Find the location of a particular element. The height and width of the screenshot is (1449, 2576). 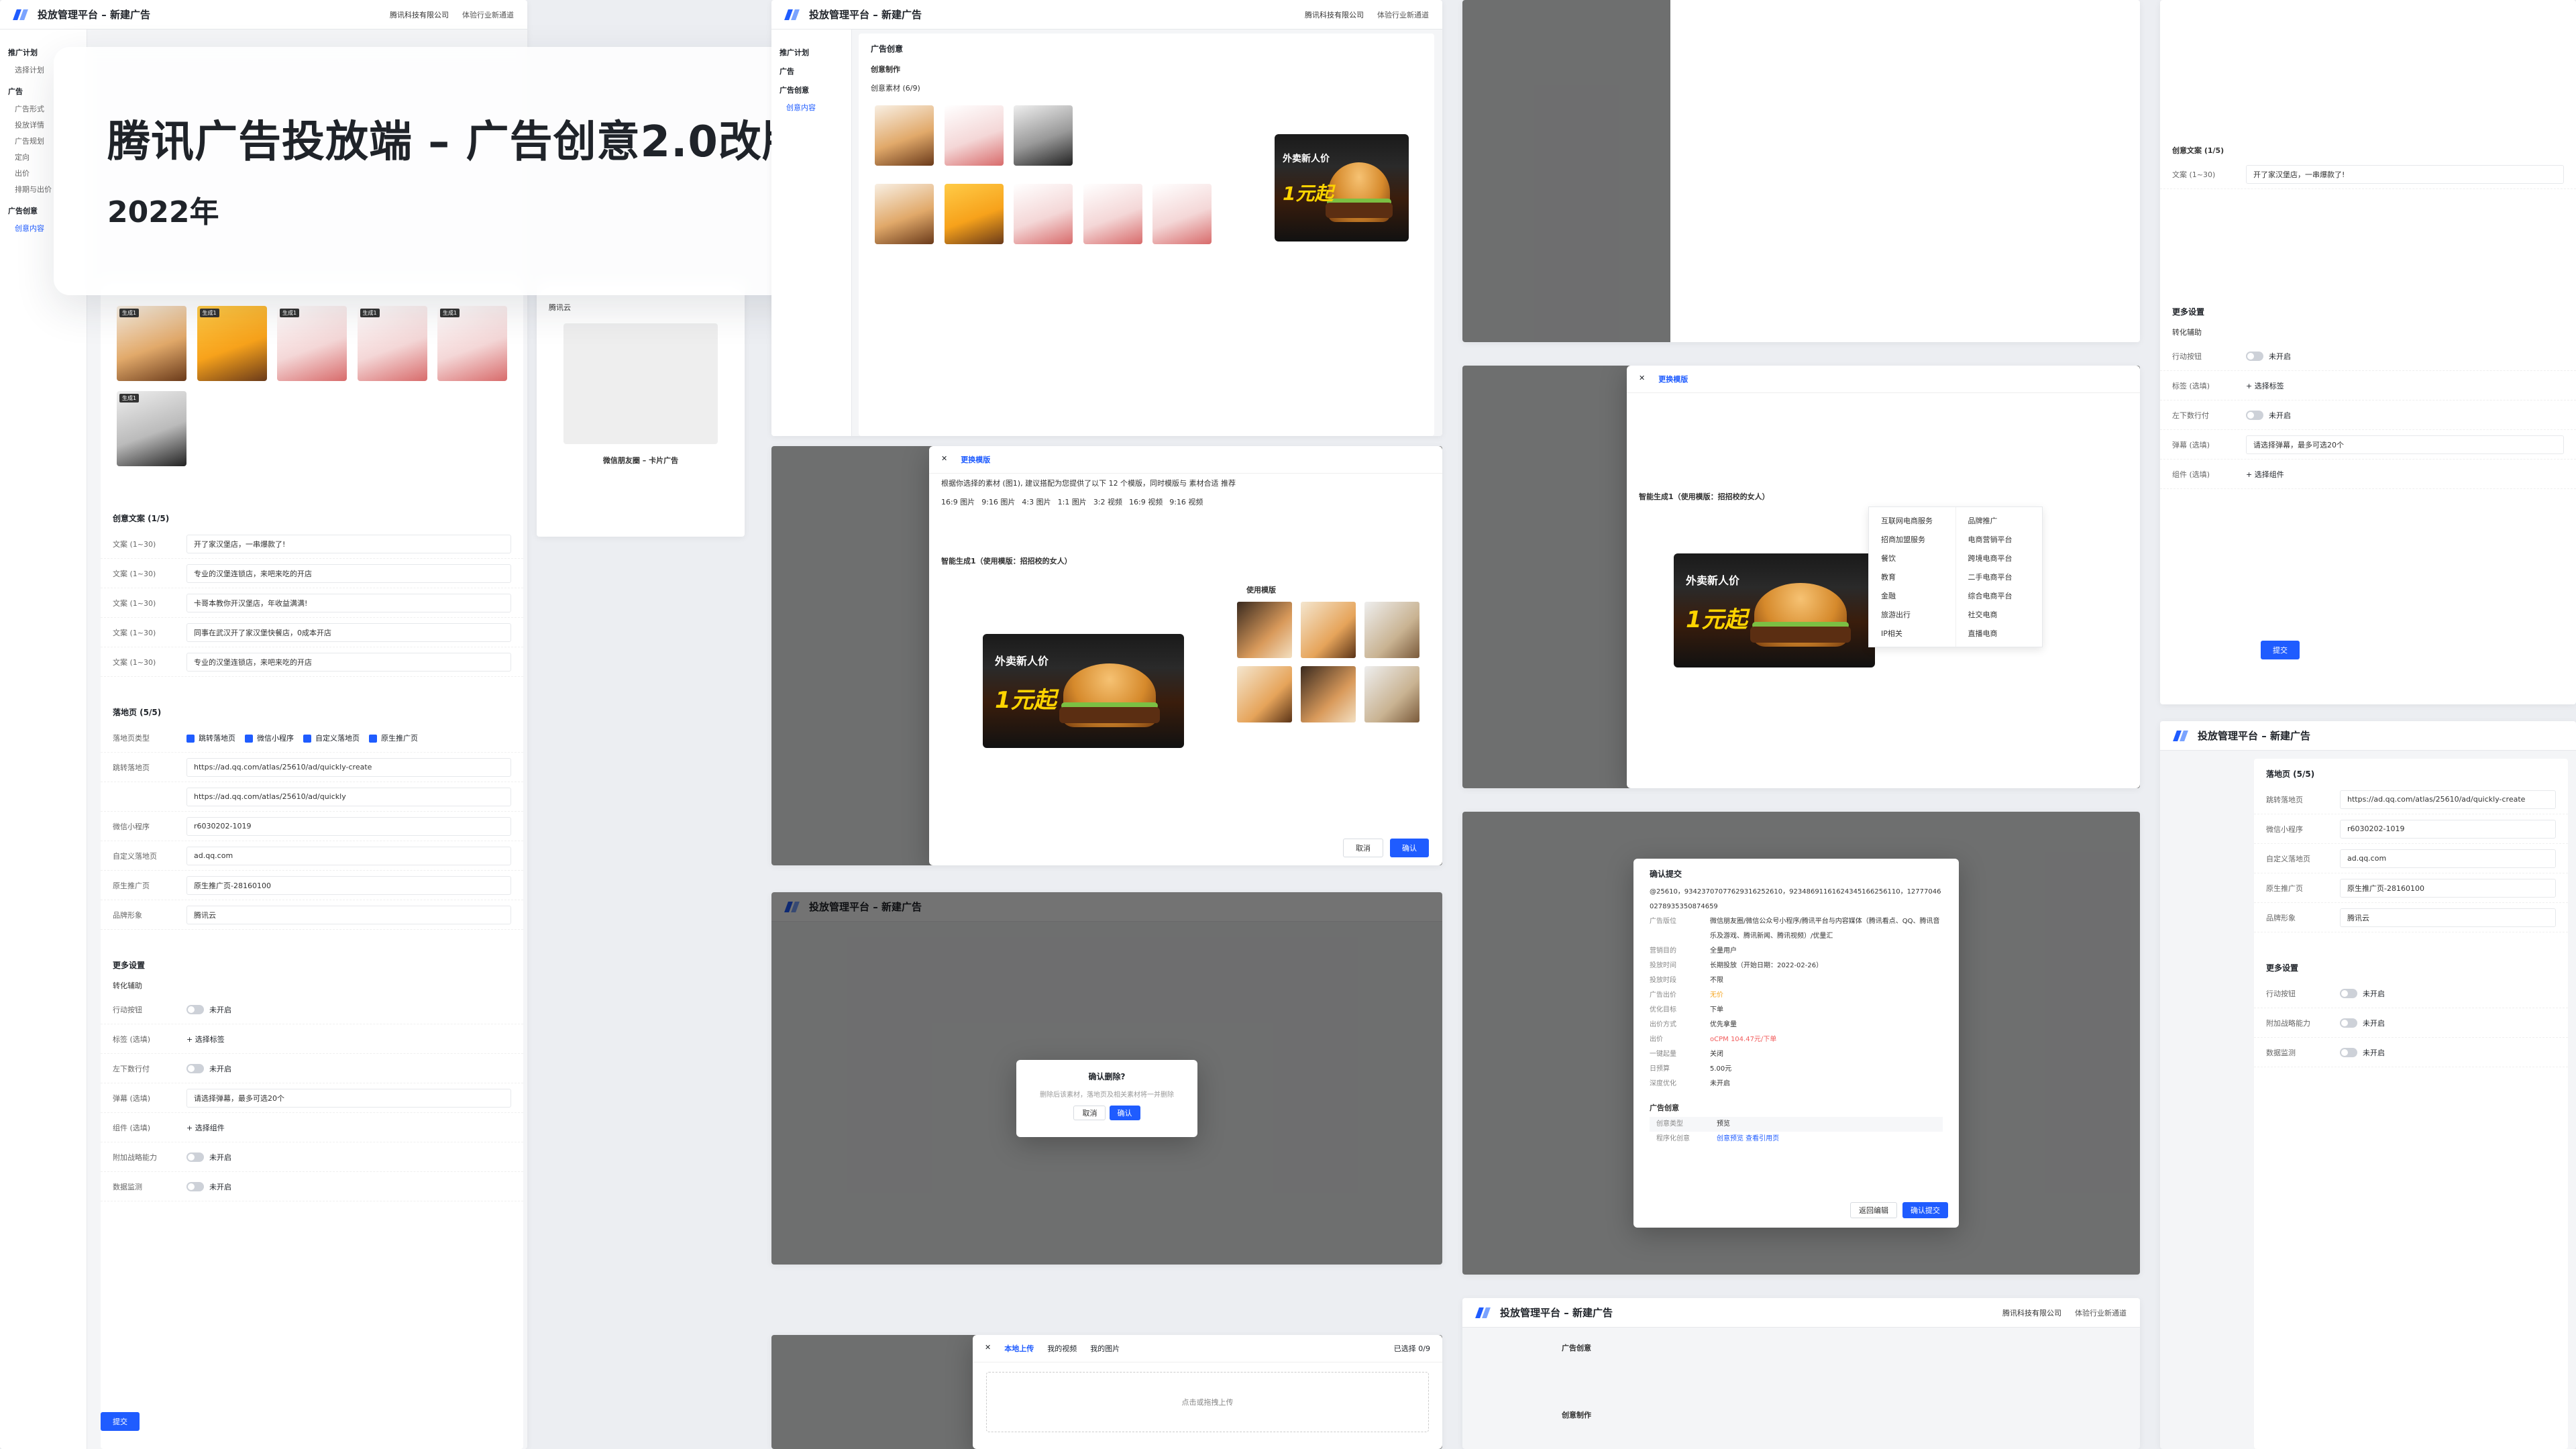

back-edit-button: 返回编辑 is located at coordinates (1873, 1210).